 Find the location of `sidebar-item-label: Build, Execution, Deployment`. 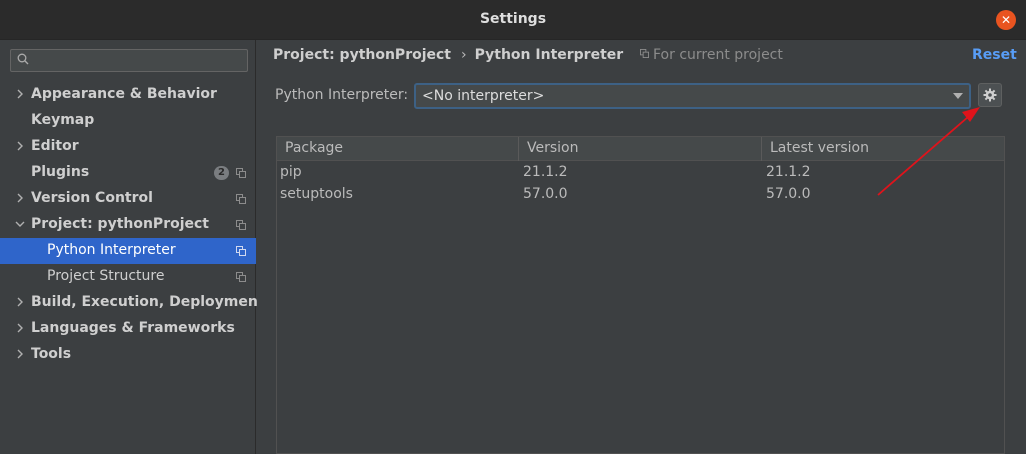

sidebar-item-label: Build, Execution, Deployment is located at coordinates (148, 302).